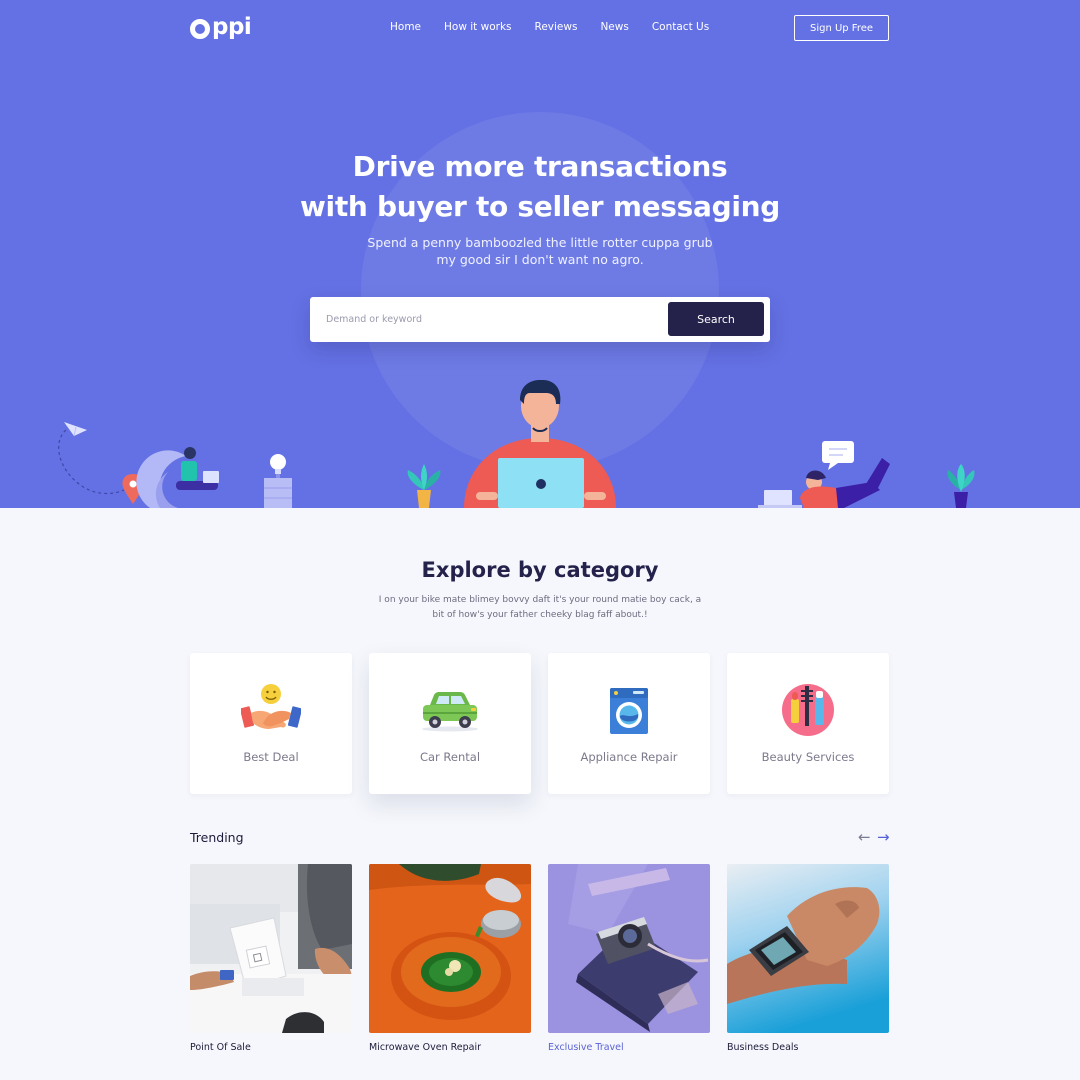  Describe the element at coordinates (762, 1047) in the screenshot. I see `trending-label-business-deals: Business Deals` at that location.